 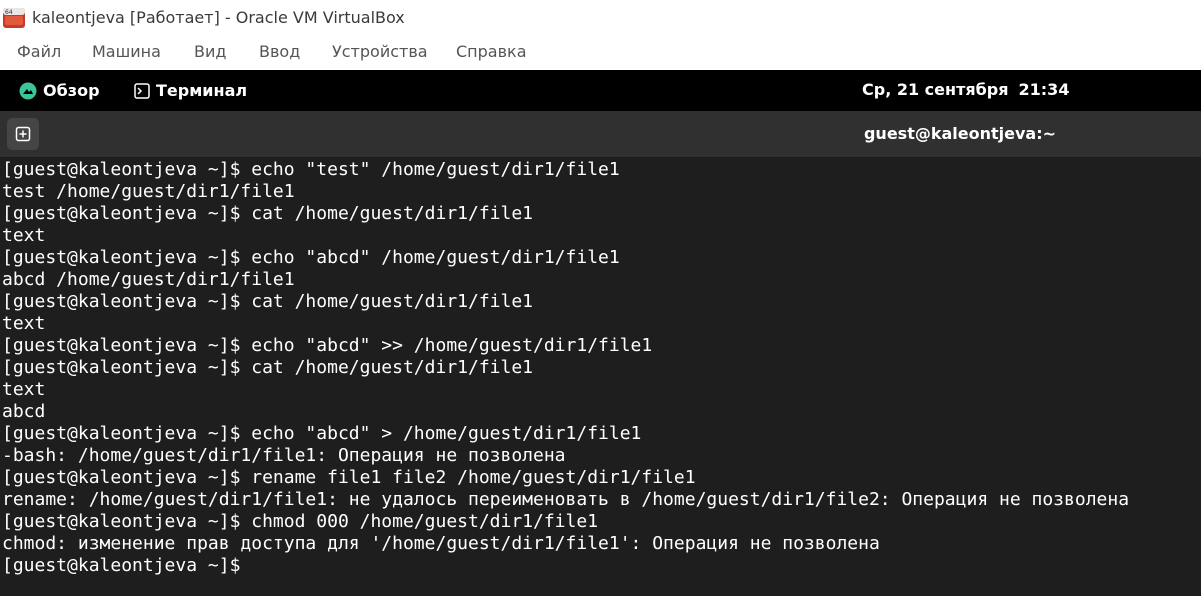 What do you see at coordinates (24, 411) in the screenshot?
I see `terminal-line: abcd` at bounding box center [24, 411].